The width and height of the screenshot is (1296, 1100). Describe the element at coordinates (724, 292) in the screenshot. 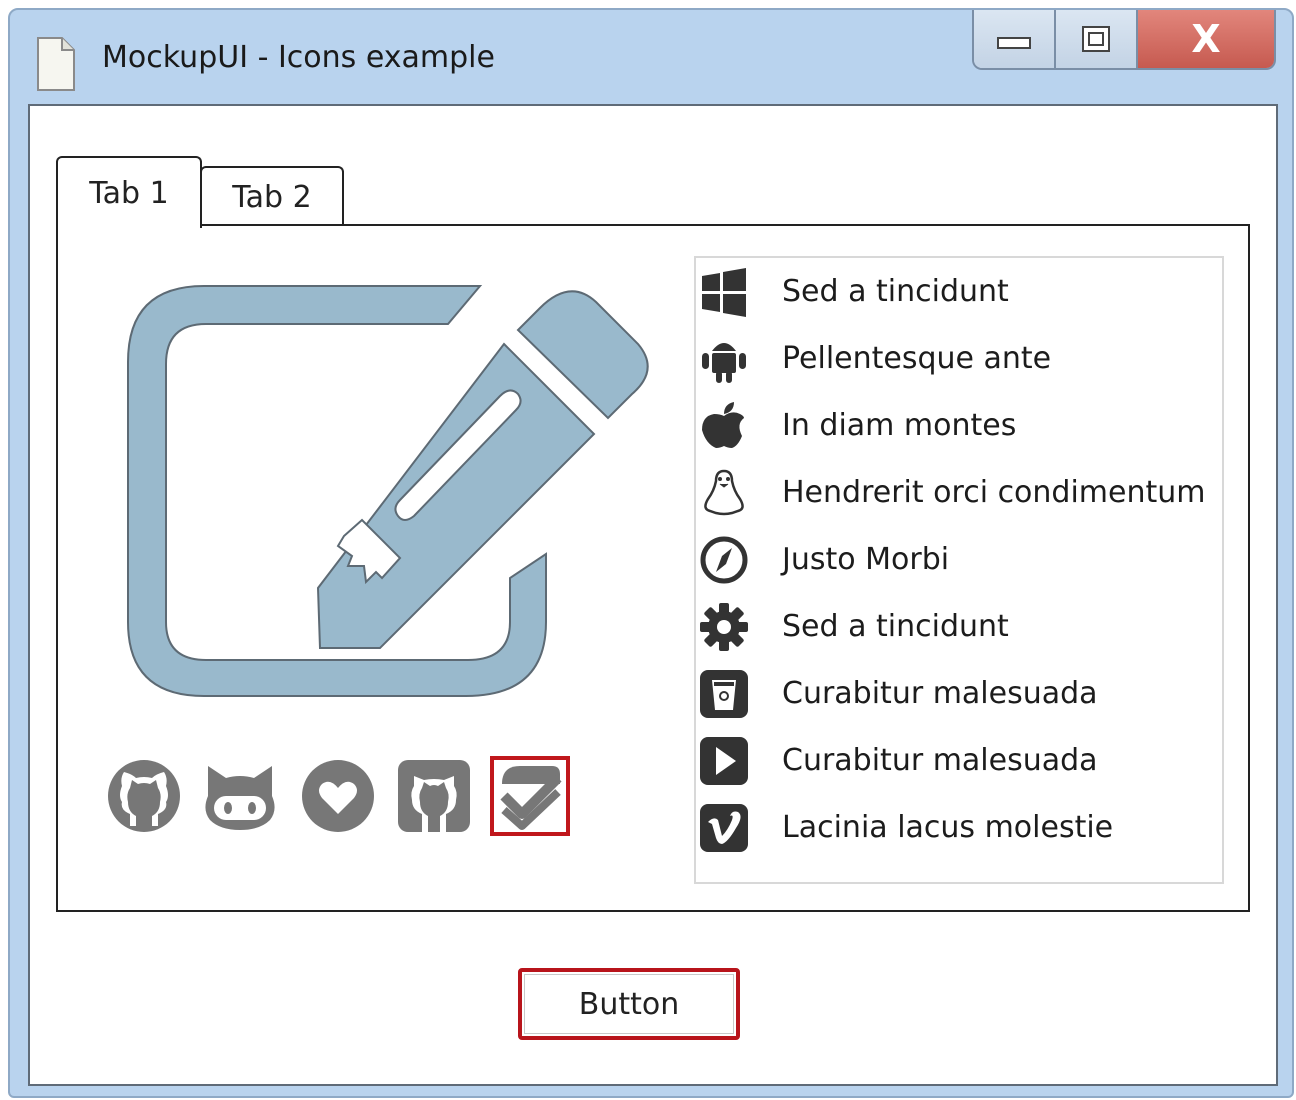

I see `windows-icon` at that location.